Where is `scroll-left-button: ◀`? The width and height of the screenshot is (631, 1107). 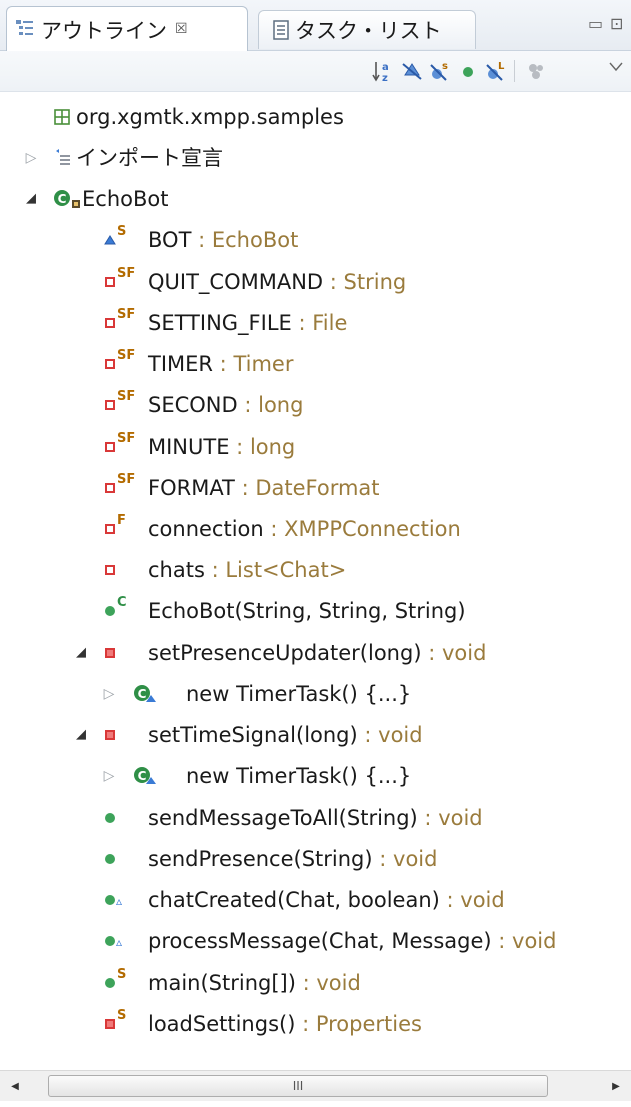
scroll-left-button: ◀ is located at coordinates (15, 1086).